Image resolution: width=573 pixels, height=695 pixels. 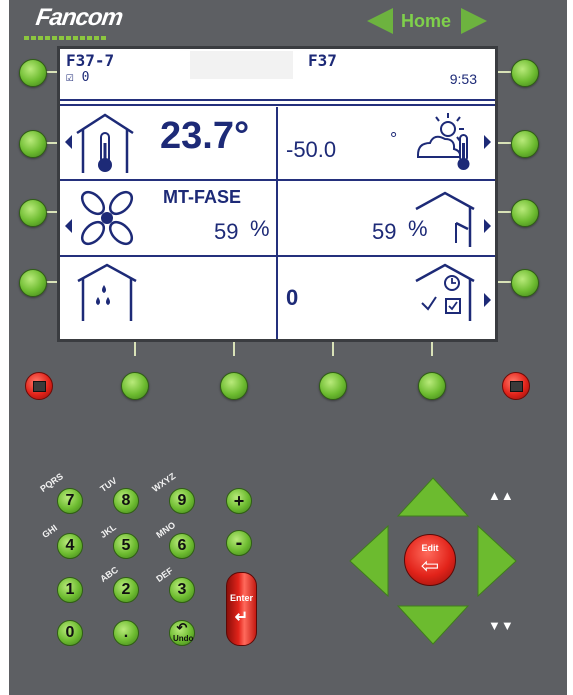 What do you see at coordinates (205, 136) in the screenshot?
I see `inside-temperature-value: 23.7°` at bounding box center [205, 136].